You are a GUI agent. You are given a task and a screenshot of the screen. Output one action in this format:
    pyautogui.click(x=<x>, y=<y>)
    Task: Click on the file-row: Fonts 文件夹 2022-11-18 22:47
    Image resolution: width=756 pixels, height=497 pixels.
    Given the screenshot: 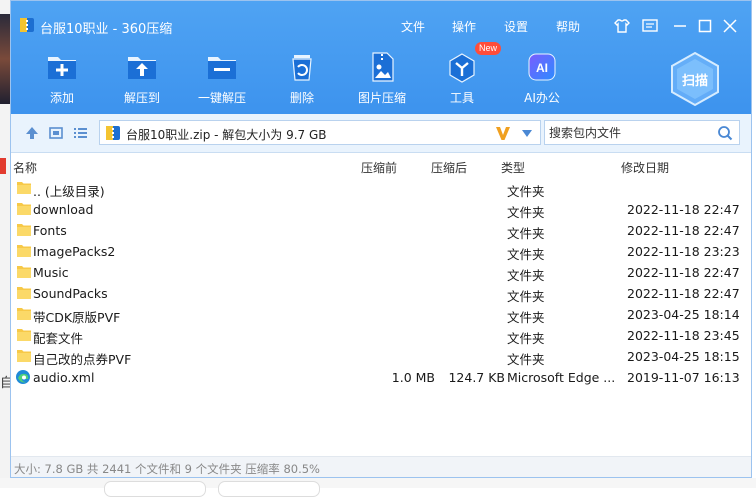 What is the action you would take?
    pyautogui.click(x=381, y=230)
    